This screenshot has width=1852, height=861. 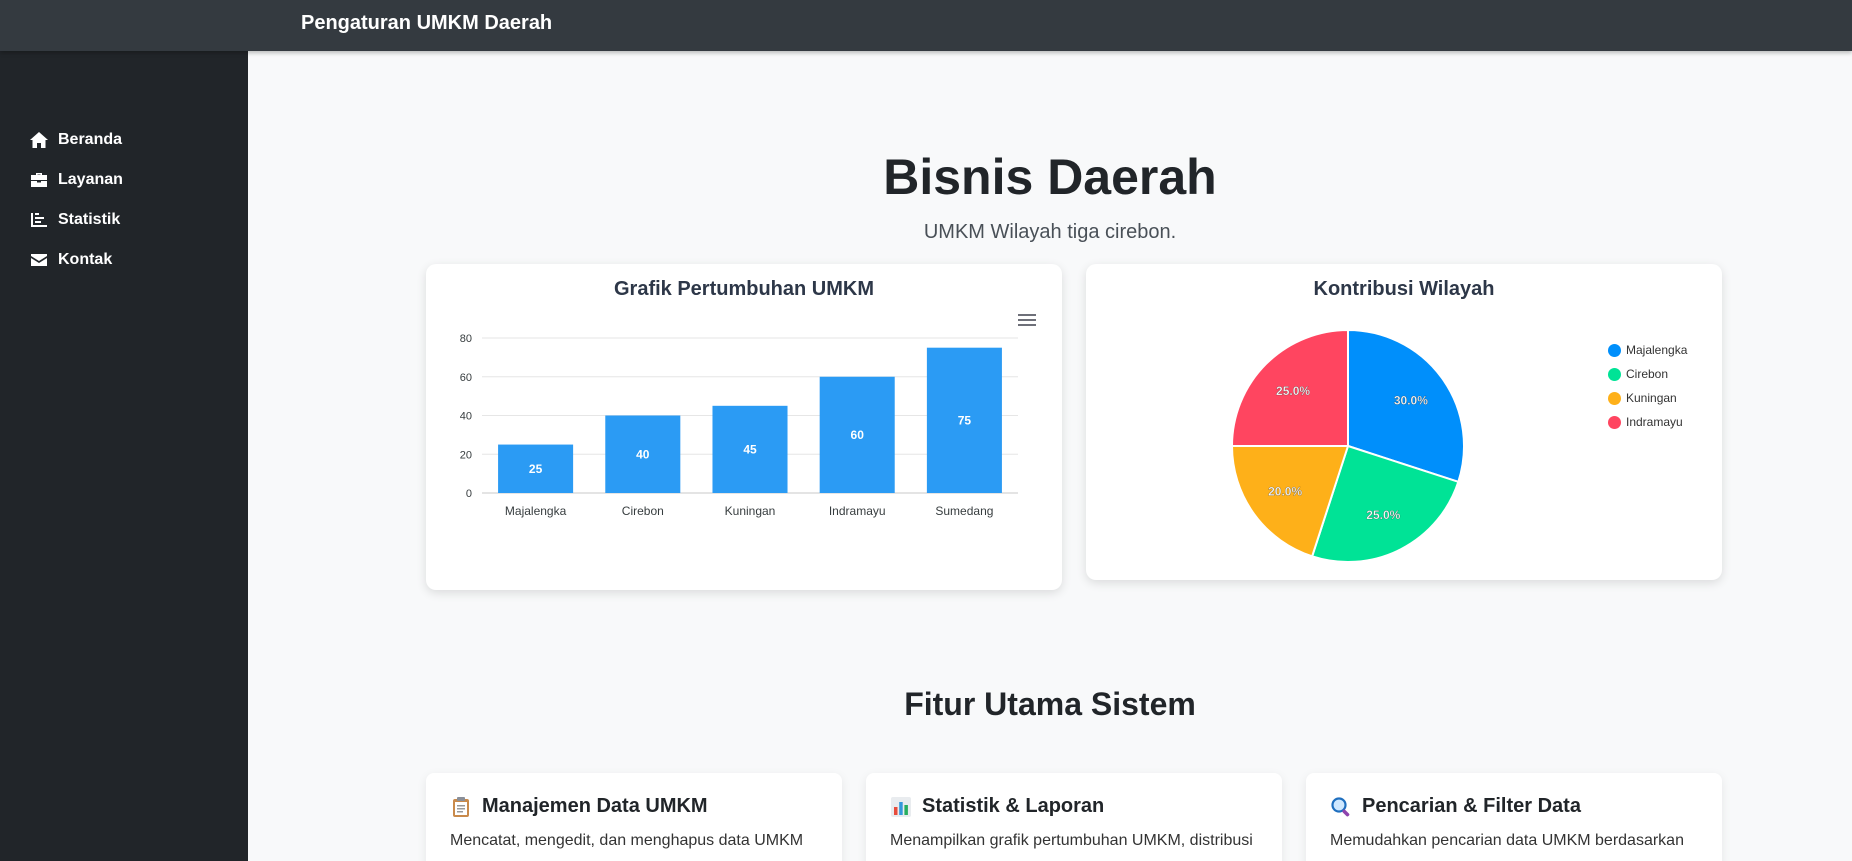 I want to click on bar-data-label: 40, so click(x=643, y=454).